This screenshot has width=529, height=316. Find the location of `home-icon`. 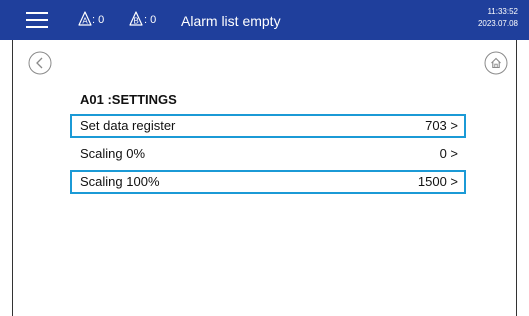

home-icon is located at coordinates (496, 63).